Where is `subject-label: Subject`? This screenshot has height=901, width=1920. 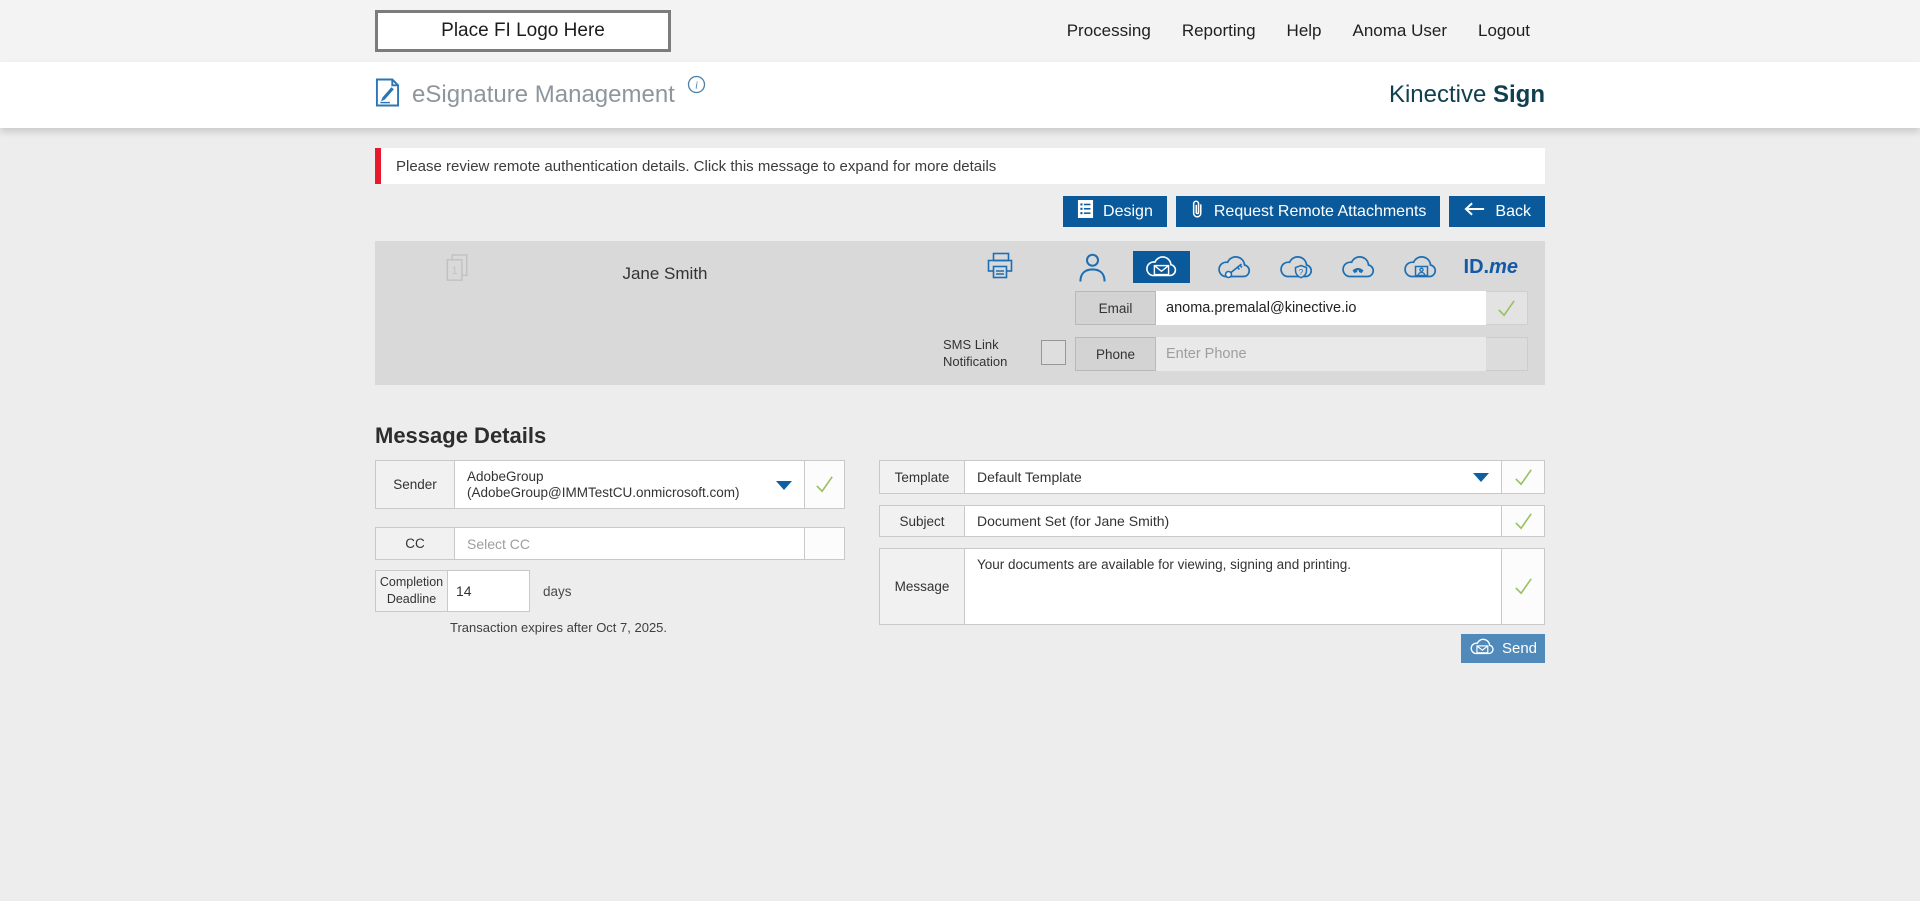 subject-label: Subject is located at coordinates (922, 521).